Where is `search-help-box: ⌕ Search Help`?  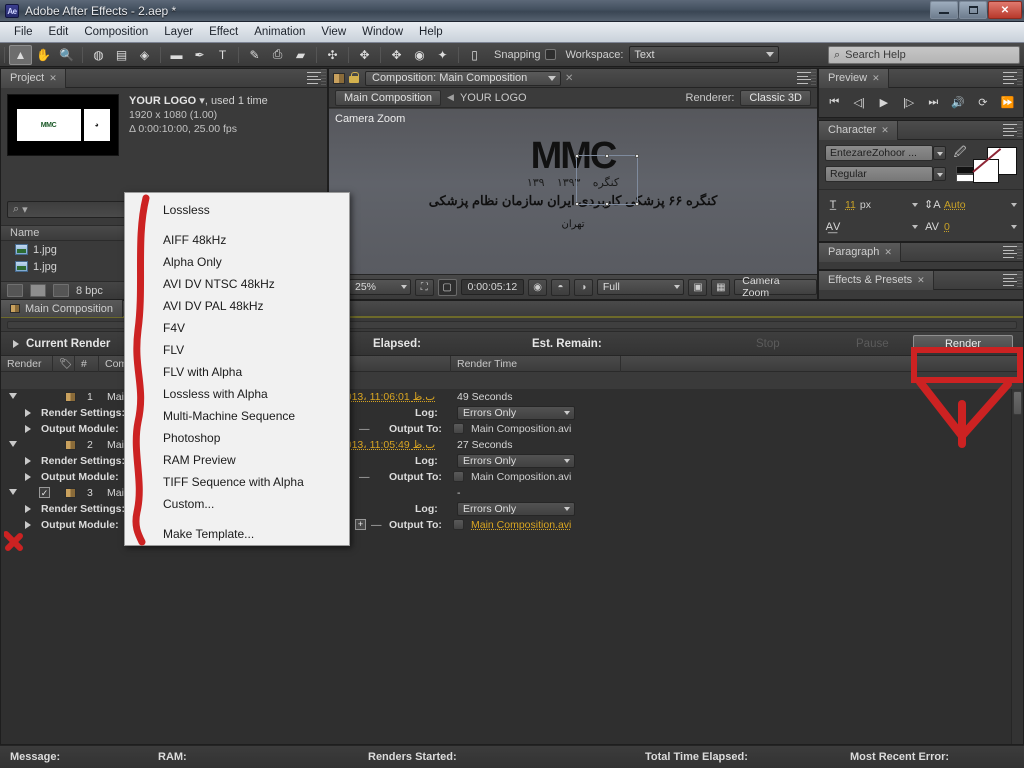
search-help-box: ⌕ Search Help is located at coordinates (924, 55).